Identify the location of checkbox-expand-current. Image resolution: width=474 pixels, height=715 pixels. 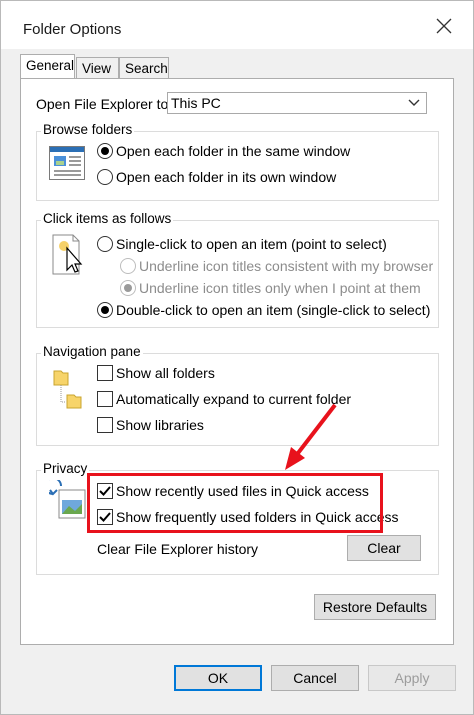
(105, 399).